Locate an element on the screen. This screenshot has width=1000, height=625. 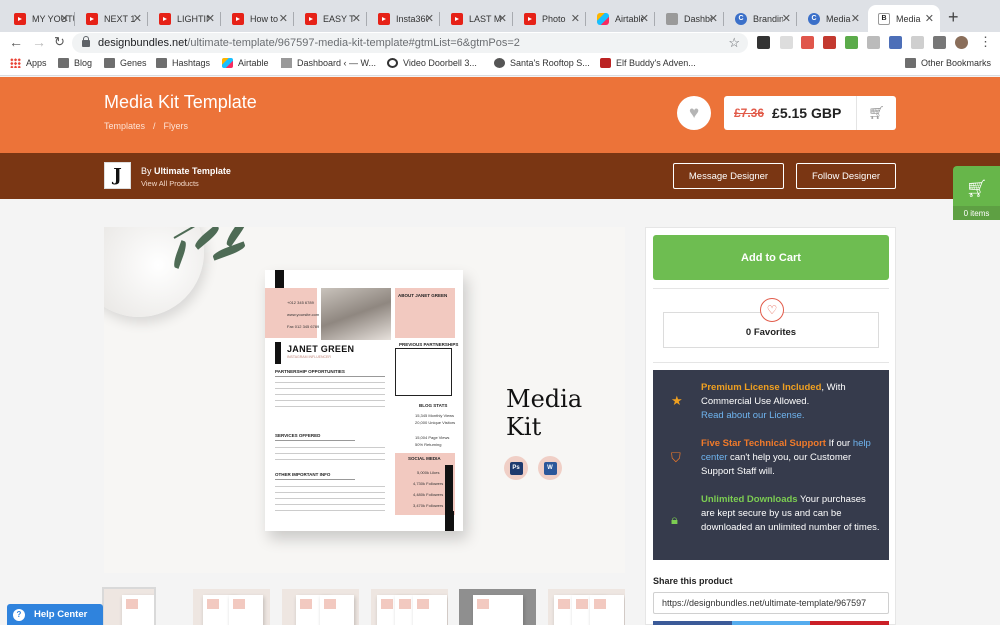
twitter-share-button is located at coordinates (771, 623).